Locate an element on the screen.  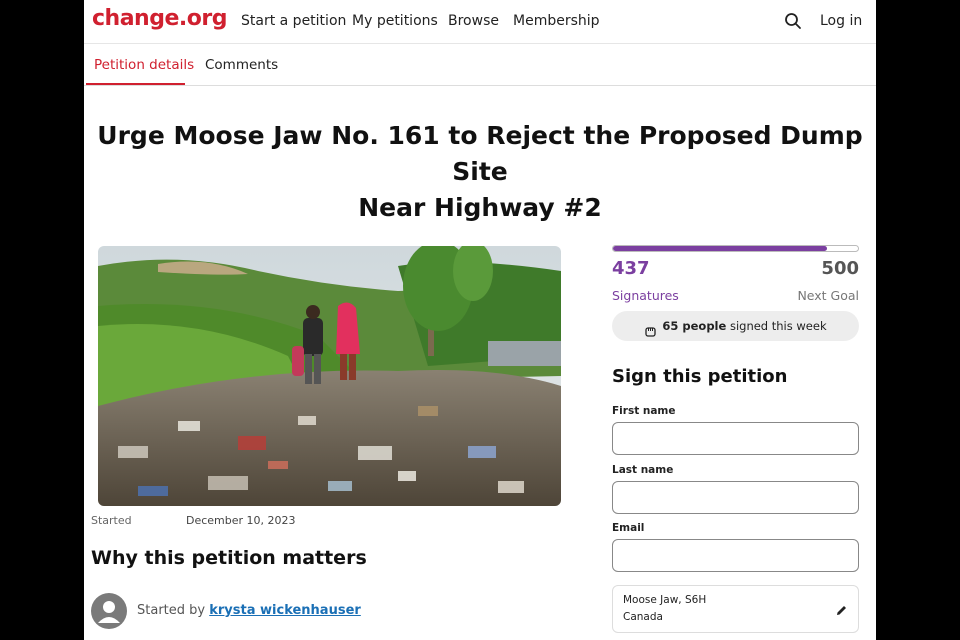
goal-count: 500 is located at coordinates (840, 268).